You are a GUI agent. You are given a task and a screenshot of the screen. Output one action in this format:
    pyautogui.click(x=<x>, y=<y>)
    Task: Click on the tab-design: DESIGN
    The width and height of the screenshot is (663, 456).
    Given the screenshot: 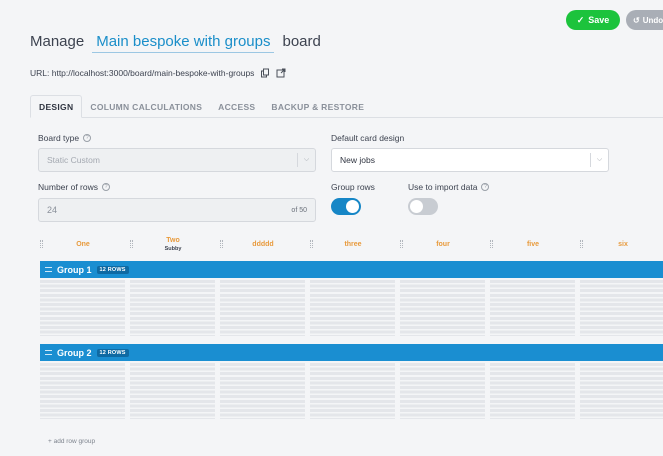 What is the action you would take?
    pyautogui.click(x=56, y=106)
    